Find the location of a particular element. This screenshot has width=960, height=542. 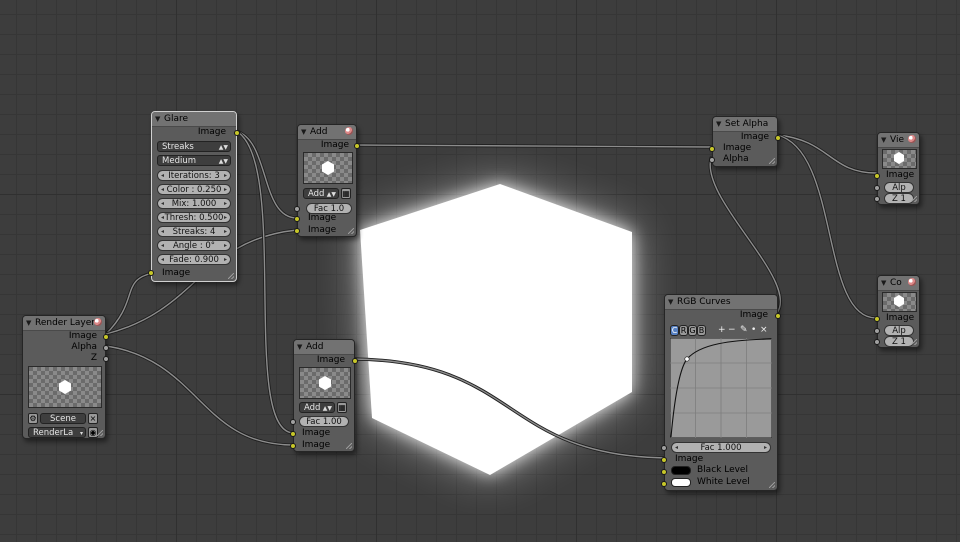

scene-icon: ⚙ is located at coordinates (33, 418).